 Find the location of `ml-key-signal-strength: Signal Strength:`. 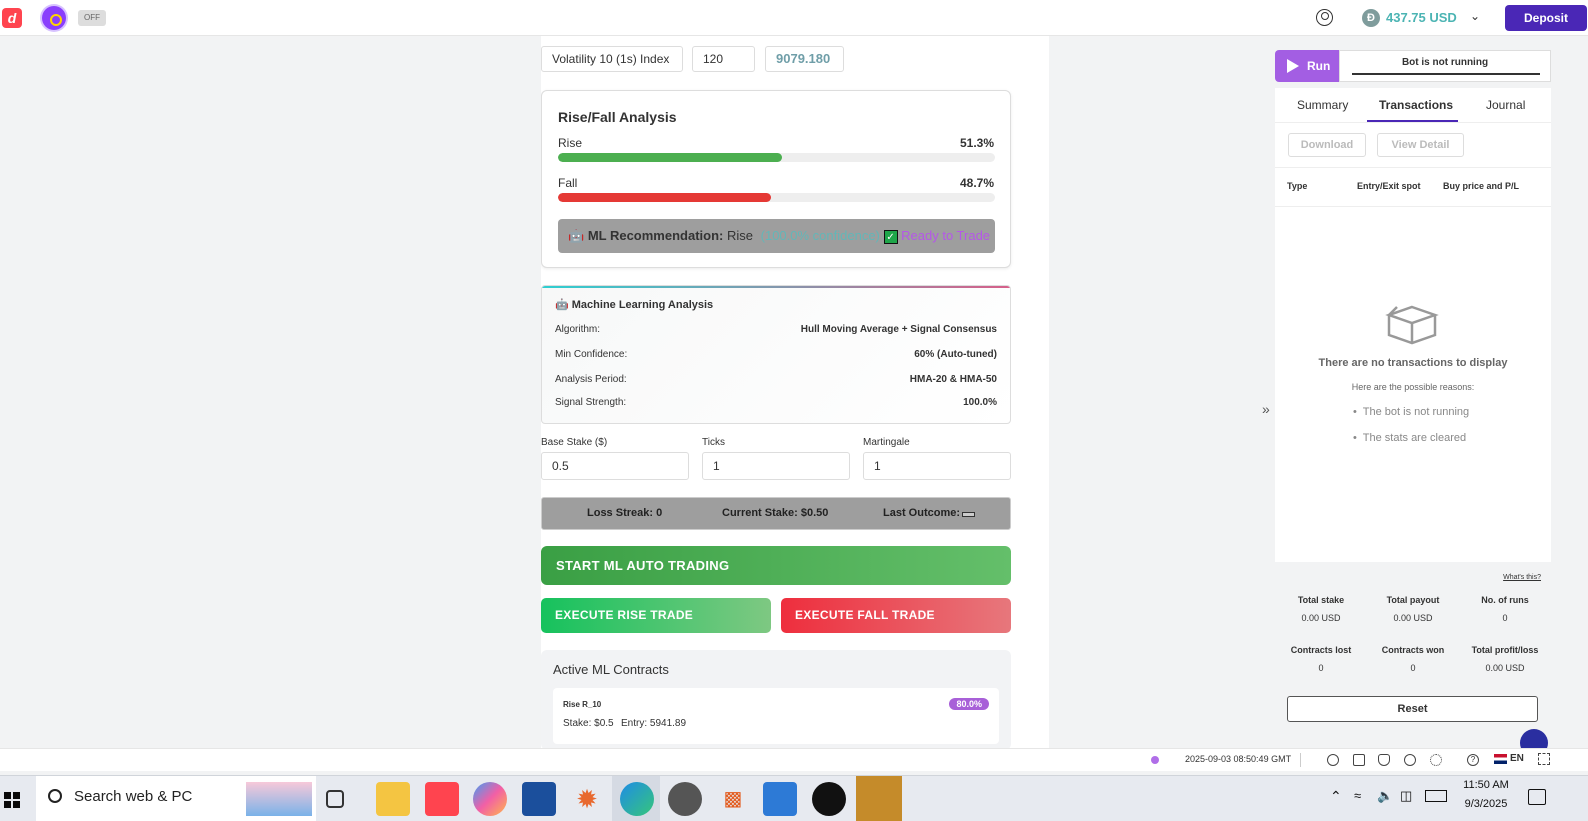

ml-key-signal-strength: Signal Strength: is located at coordinates (591, 402).